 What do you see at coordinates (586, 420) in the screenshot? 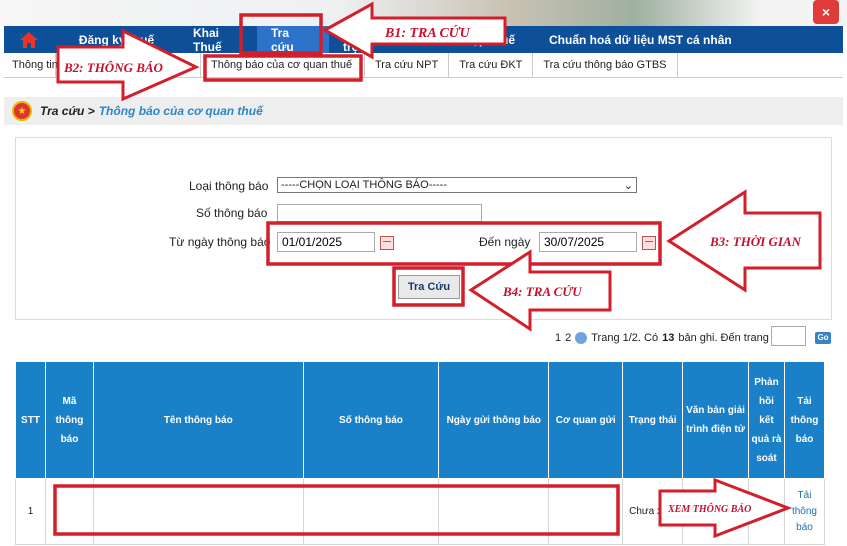
I see `col-header: Cơ quan gửi` at bounding box center [586, 420].